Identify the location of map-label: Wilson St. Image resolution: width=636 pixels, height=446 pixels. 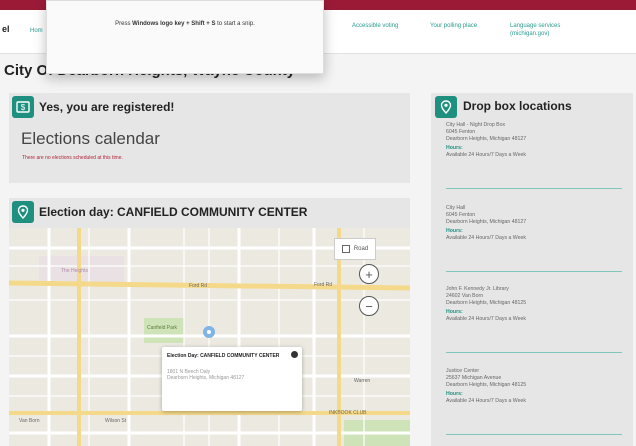
(116, 421).